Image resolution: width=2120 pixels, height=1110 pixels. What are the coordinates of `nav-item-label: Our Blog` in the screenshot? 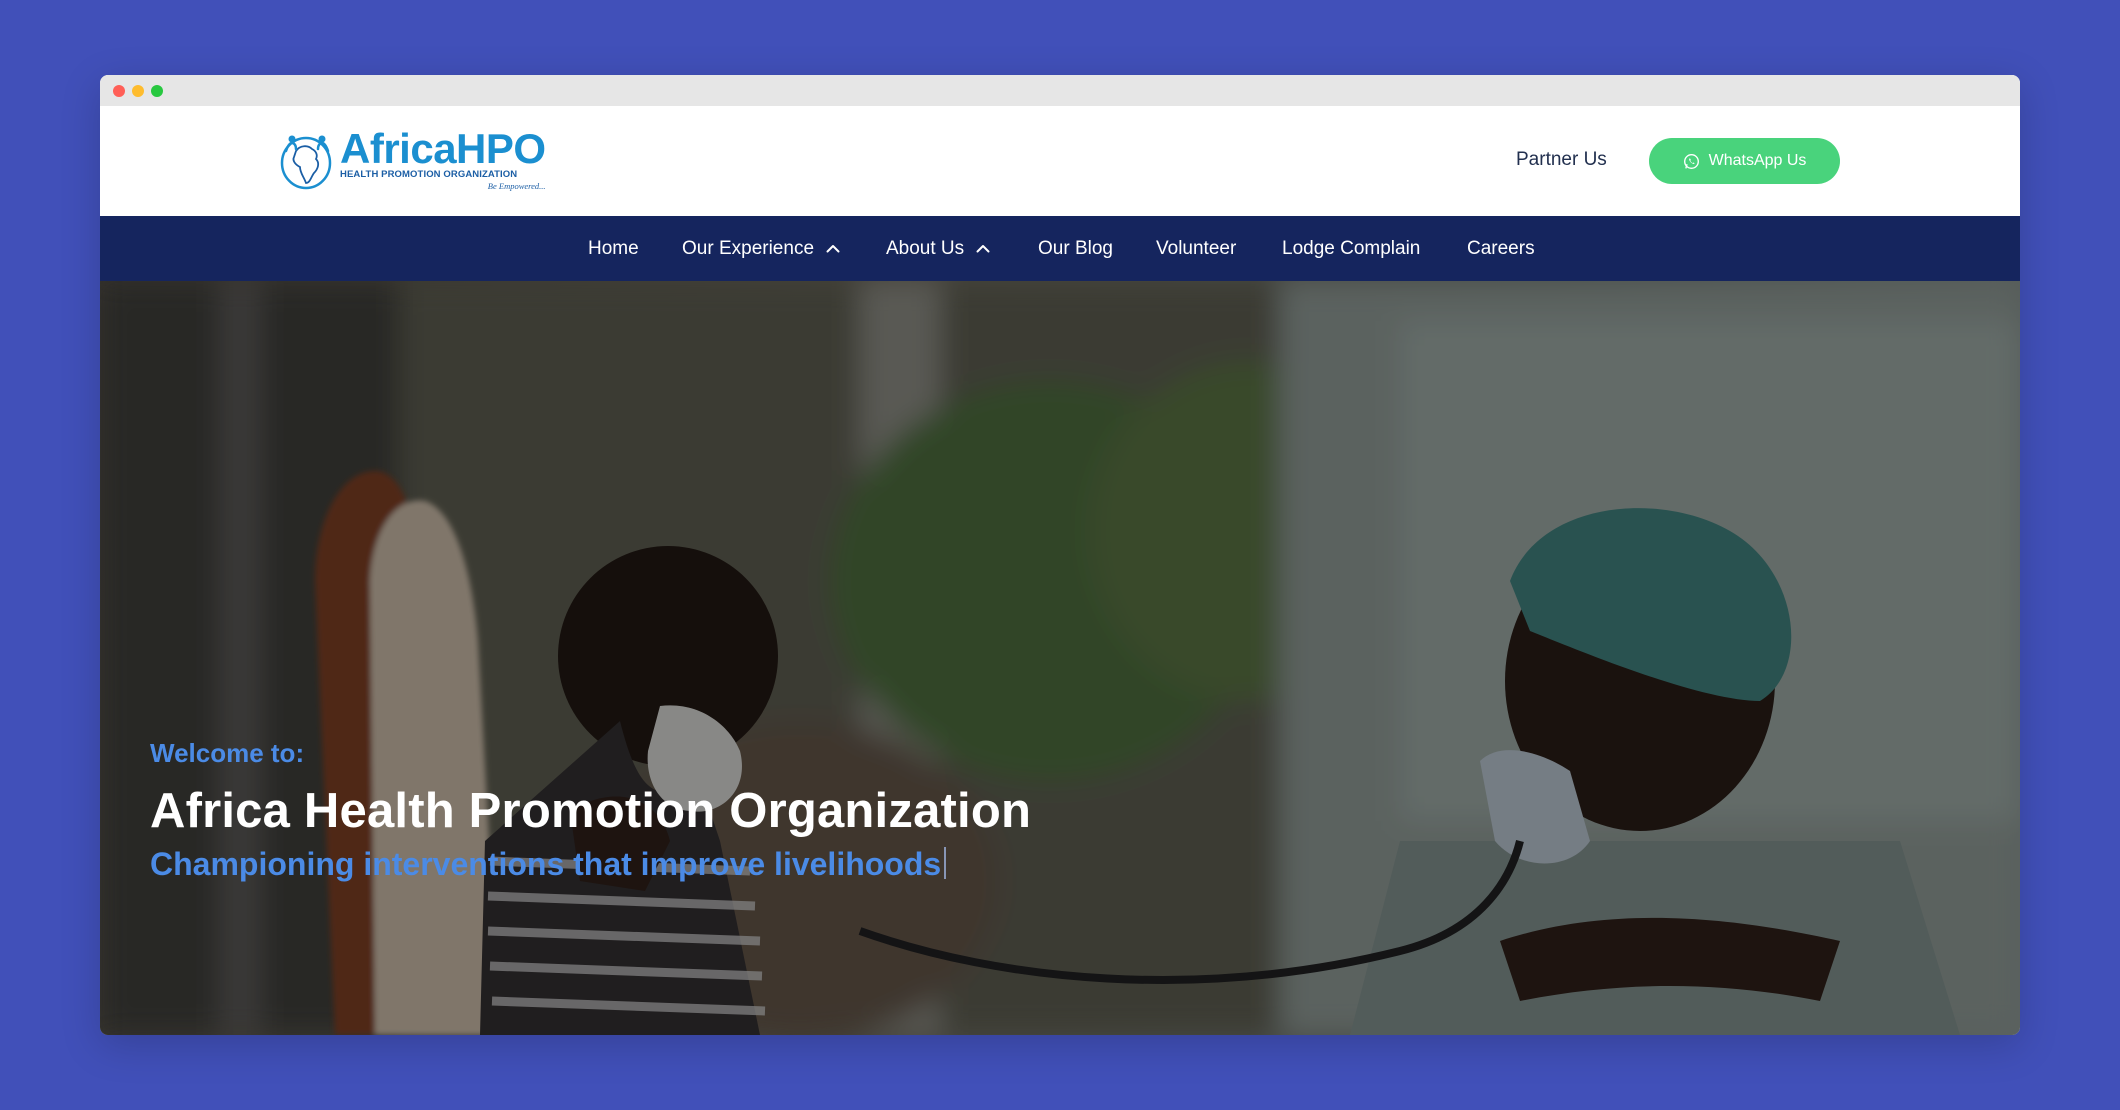 It's located at (1075, 248).